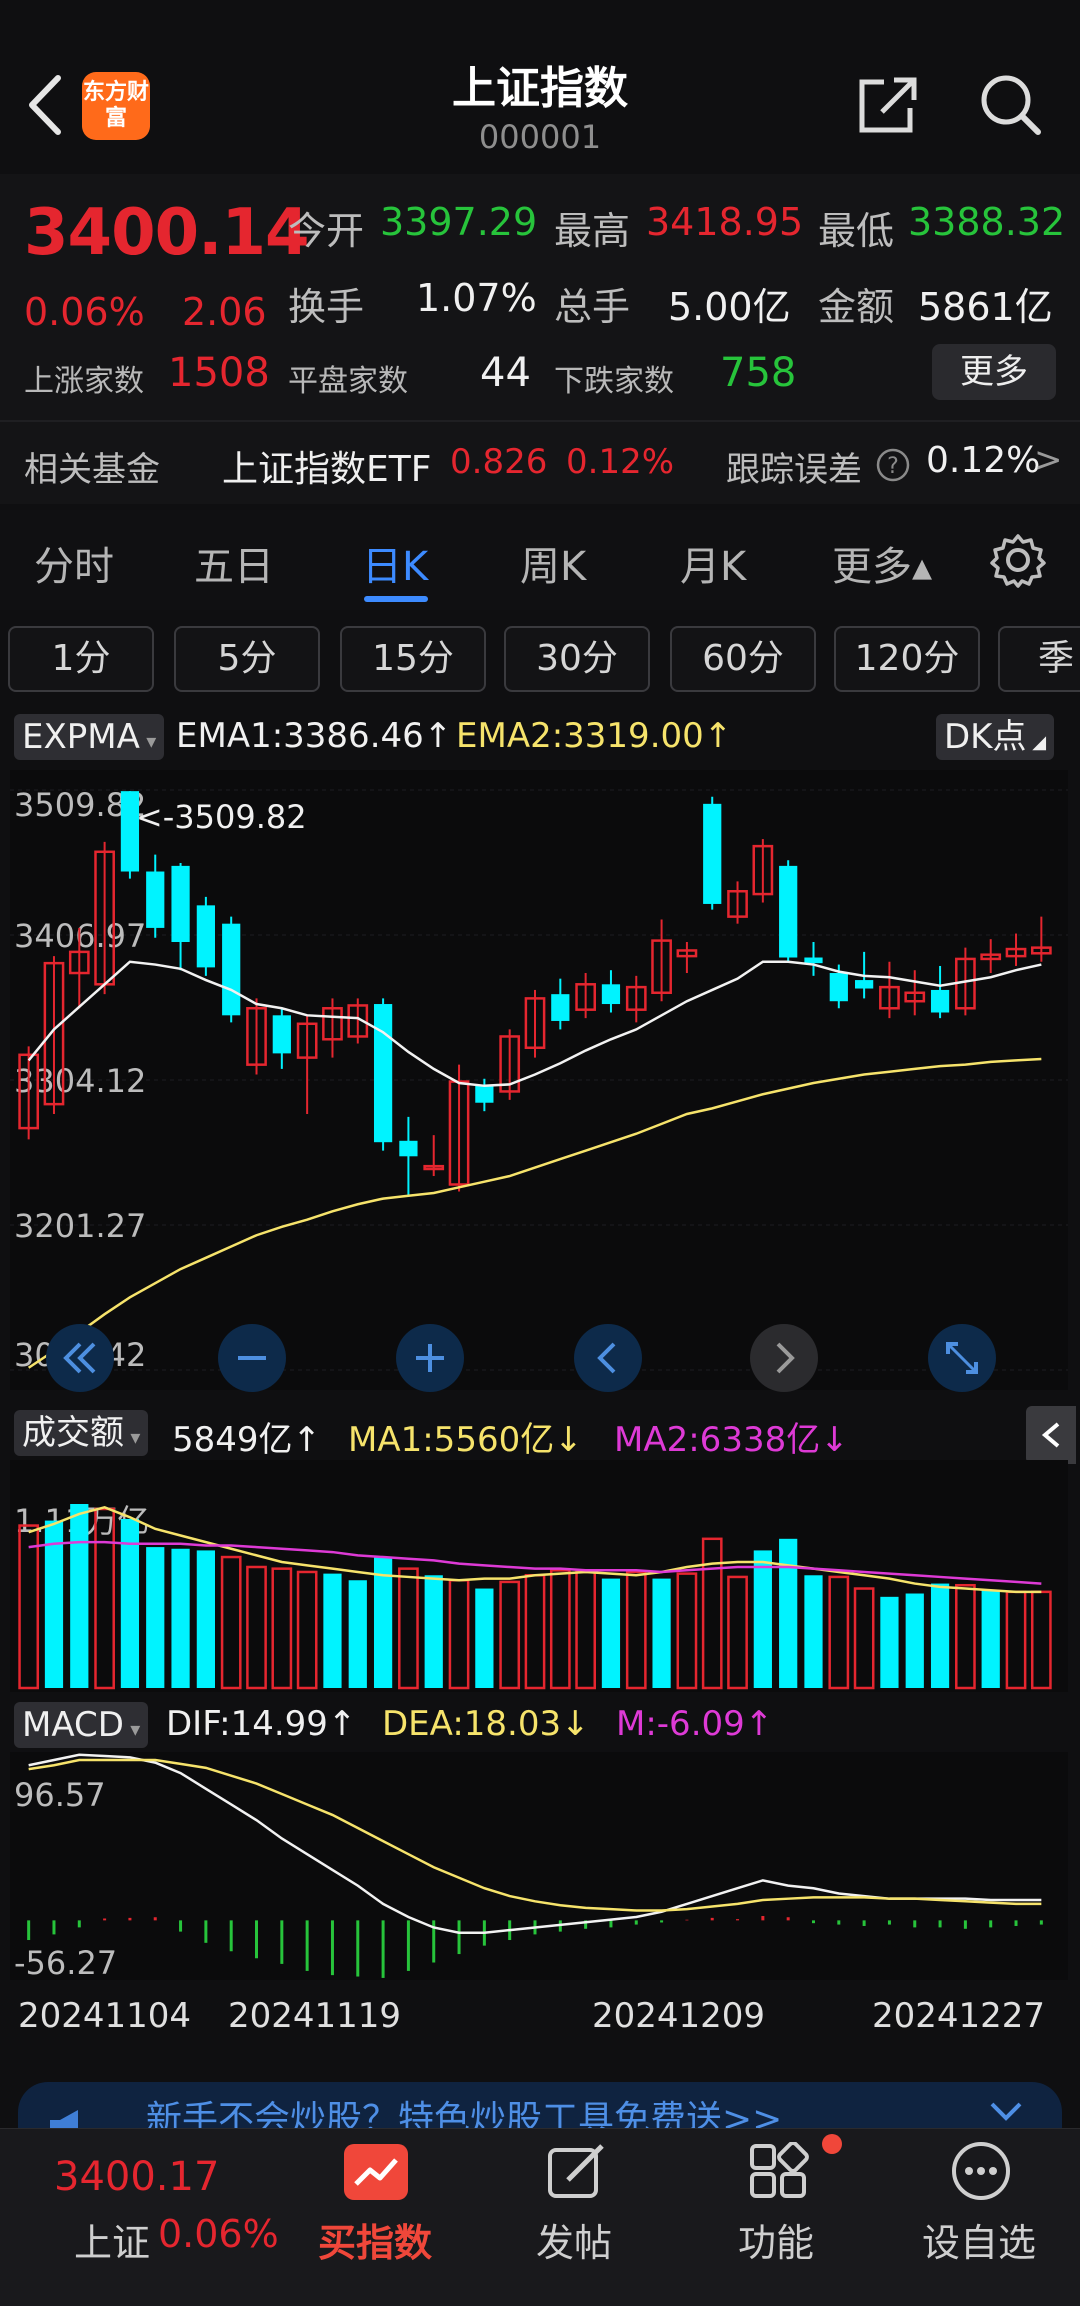  I want to click on macd-top-label: 96.57, so click(60, 1795).